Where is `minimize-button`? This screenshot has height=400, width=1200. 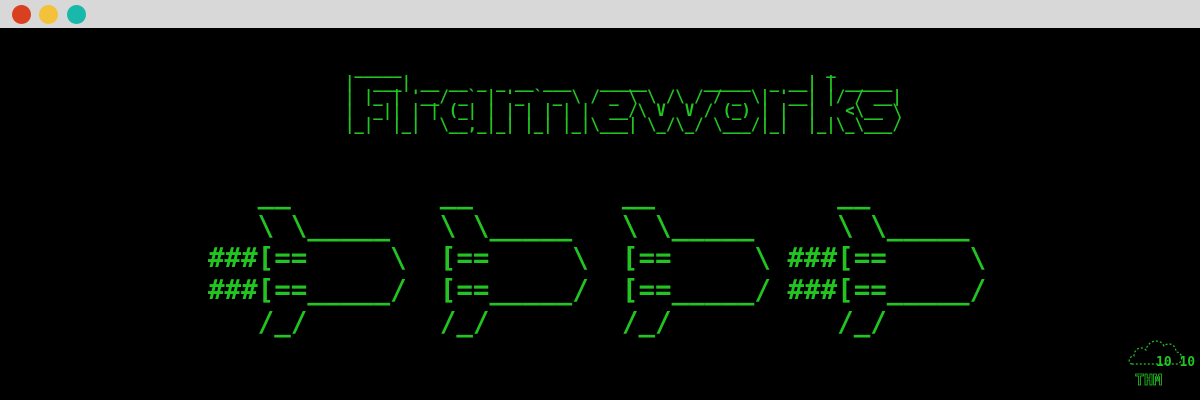
minimize-button is located at coordinates (48, 14).